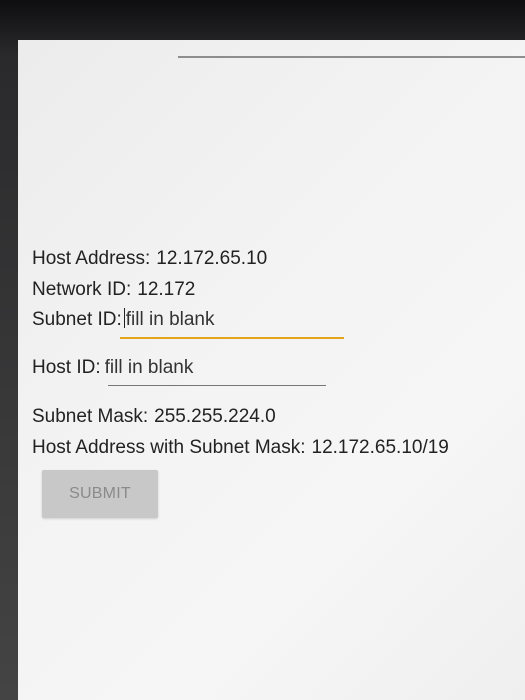  Describe the element at coordinates (267, 290) in the screenshot. I see `network-id-row: Network ID: 12.172` at that location.